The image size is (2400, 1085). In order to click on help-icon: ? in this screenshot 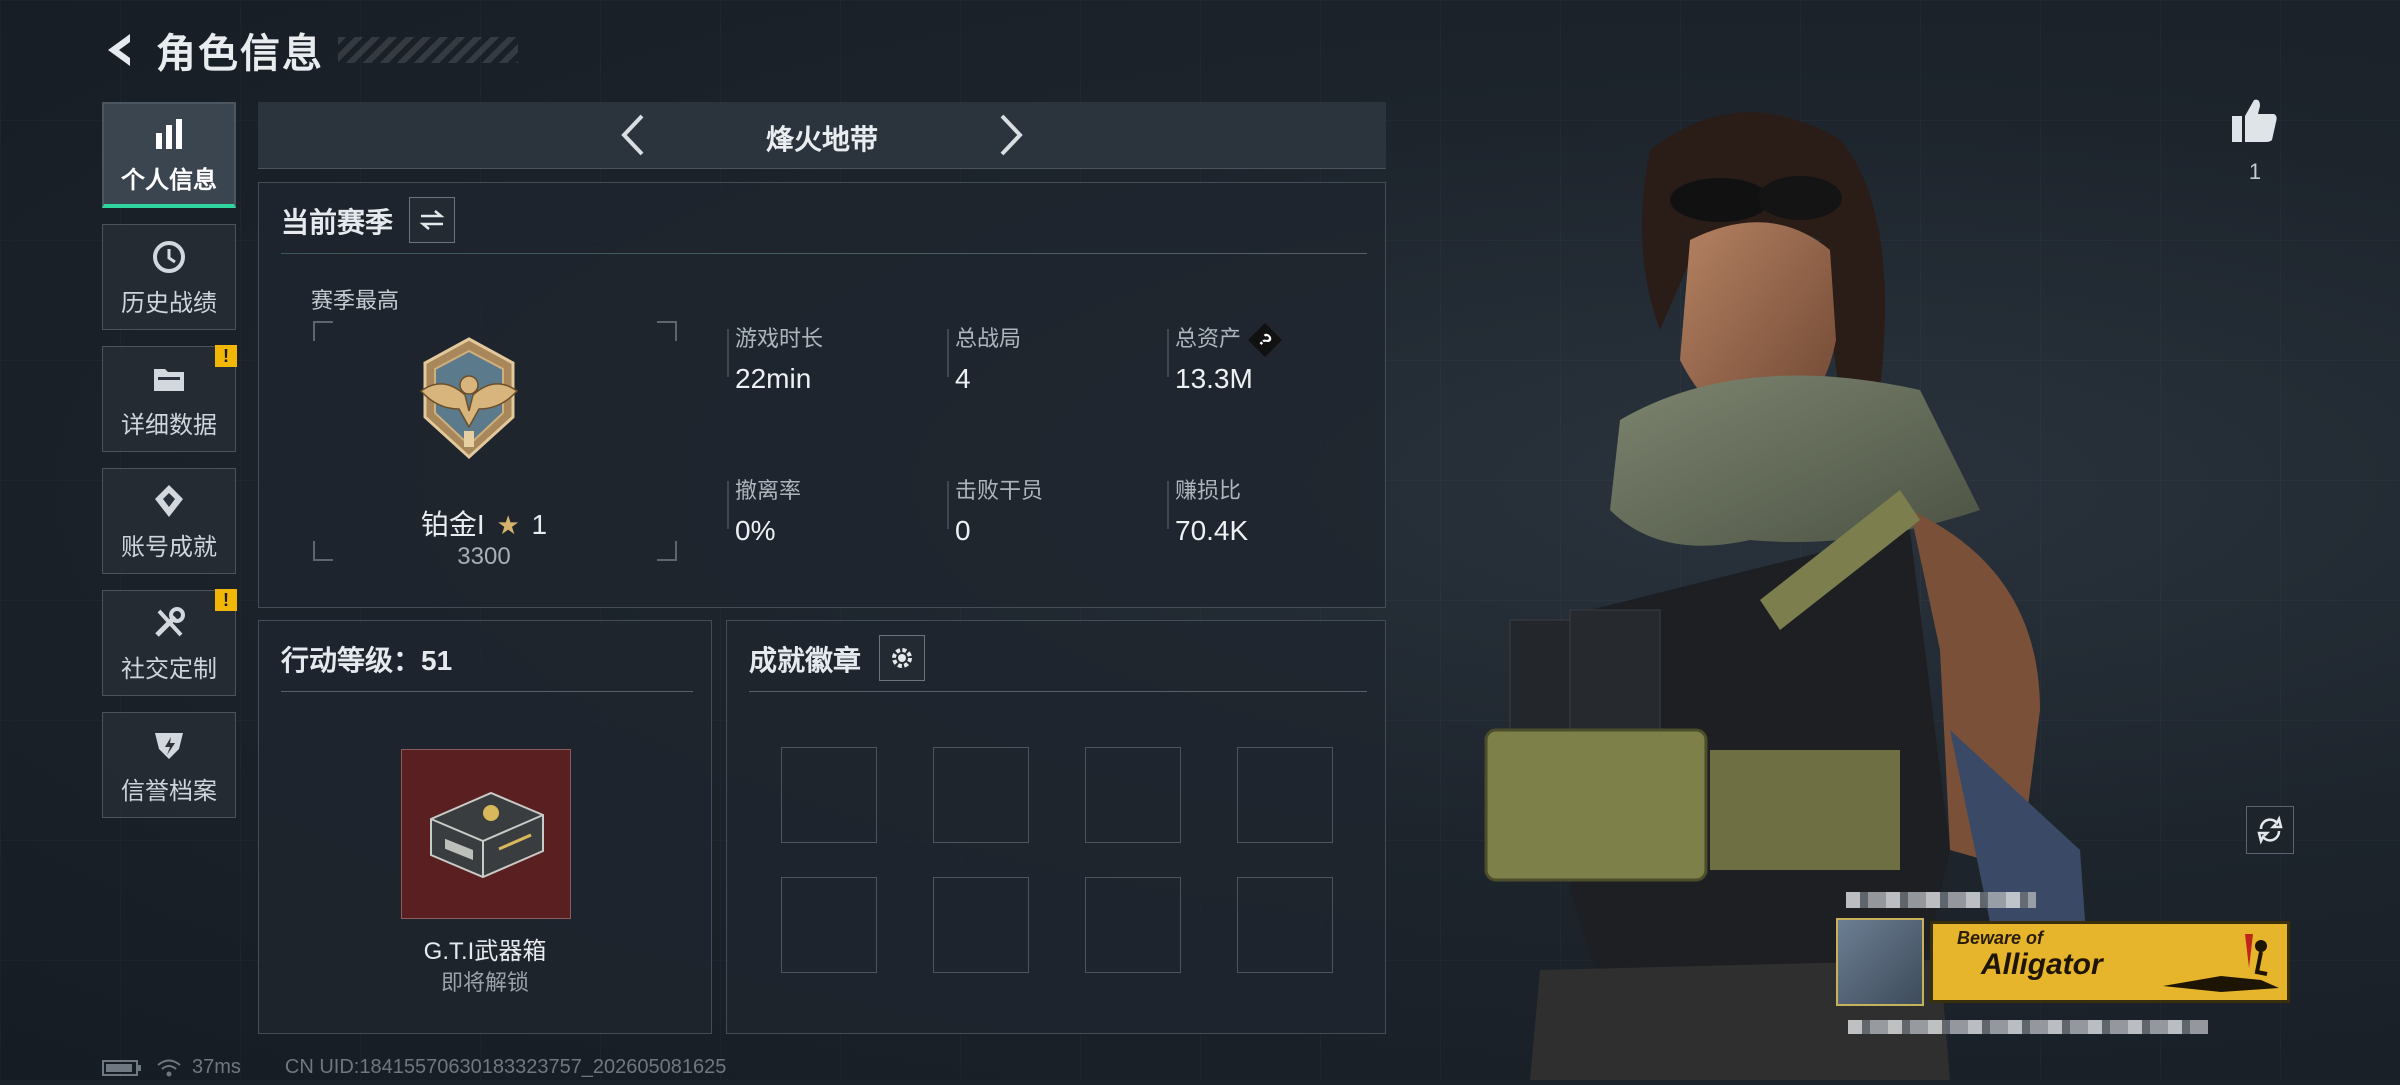, I will do `click(1265, 340)`.